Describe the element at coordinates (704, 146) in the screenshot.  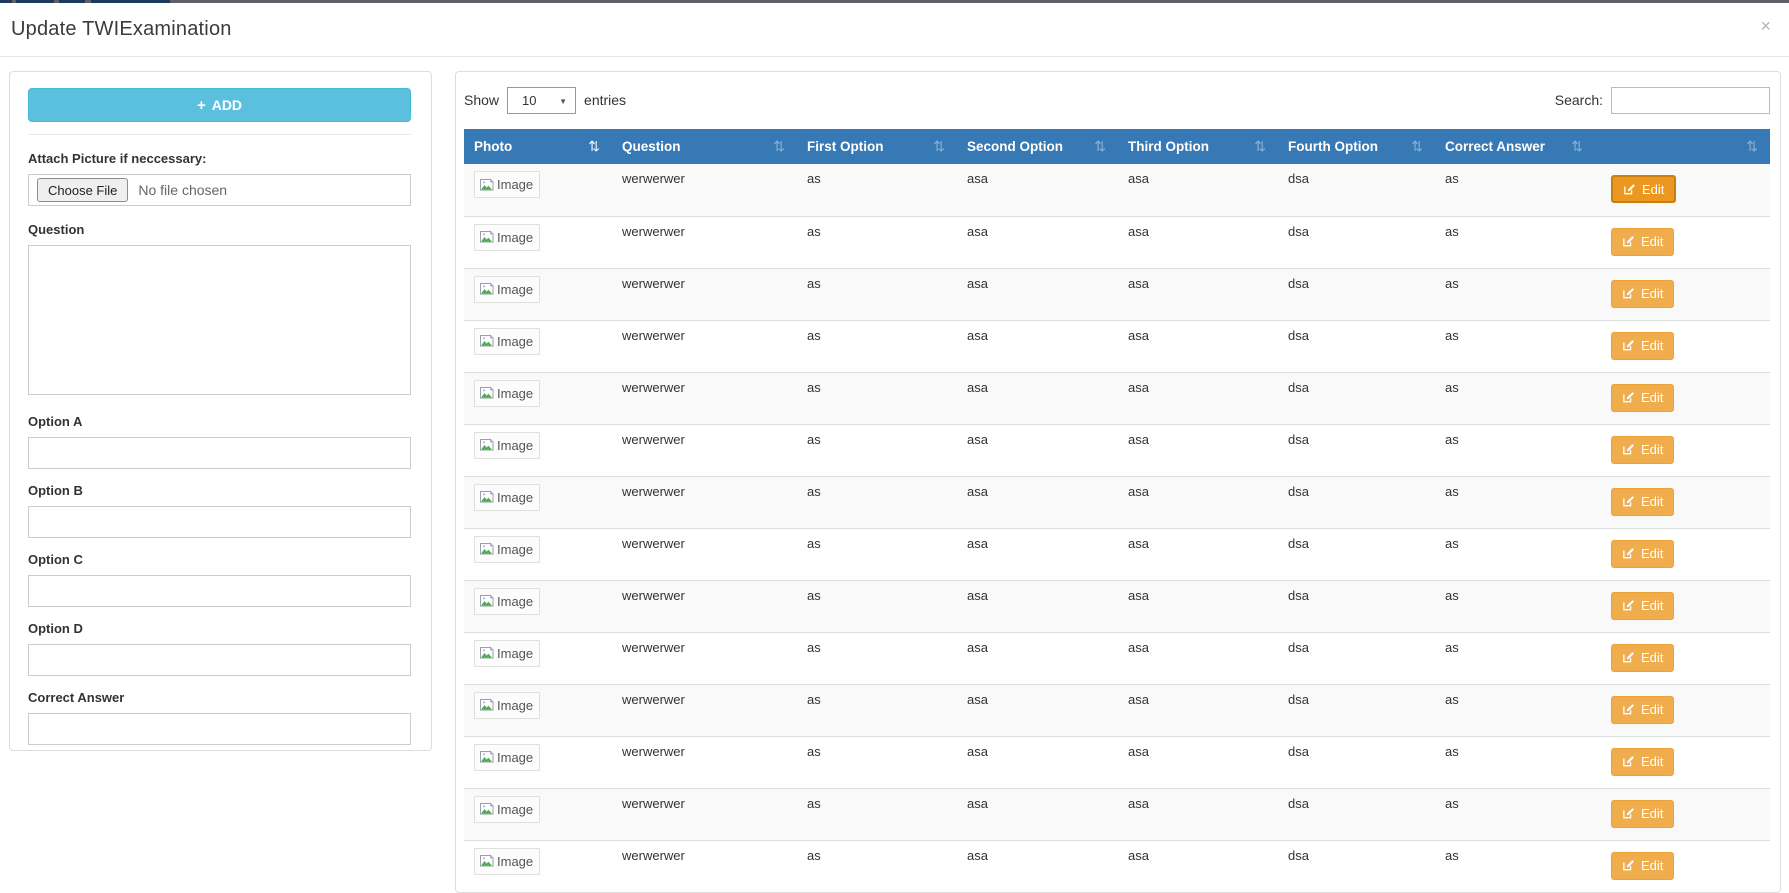
I see `column-header-question: Question ⇅` at that location.